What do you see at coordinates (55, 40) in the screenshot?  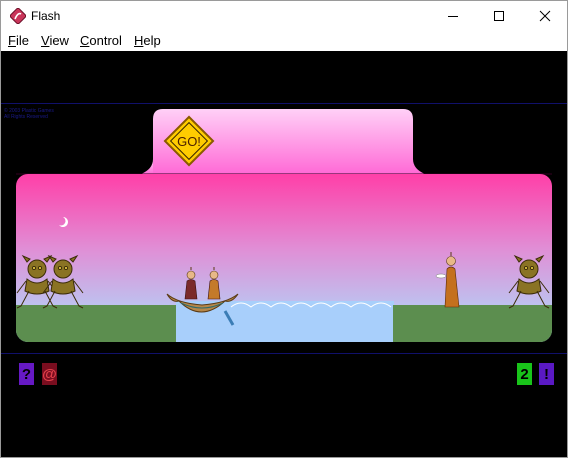 I see `menu-view: View` at bounding box center [55, 40].